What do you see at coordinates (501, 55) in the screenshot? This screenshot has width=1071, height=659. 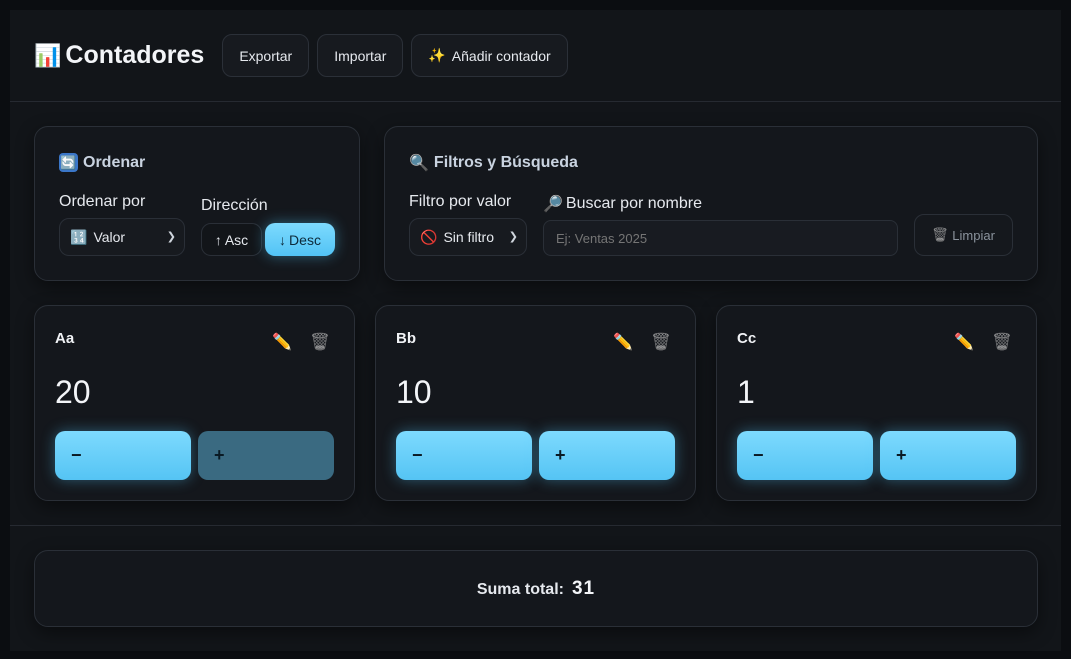 I see `add-counter-label: Añadir contador` at bounding box center [501, 55].